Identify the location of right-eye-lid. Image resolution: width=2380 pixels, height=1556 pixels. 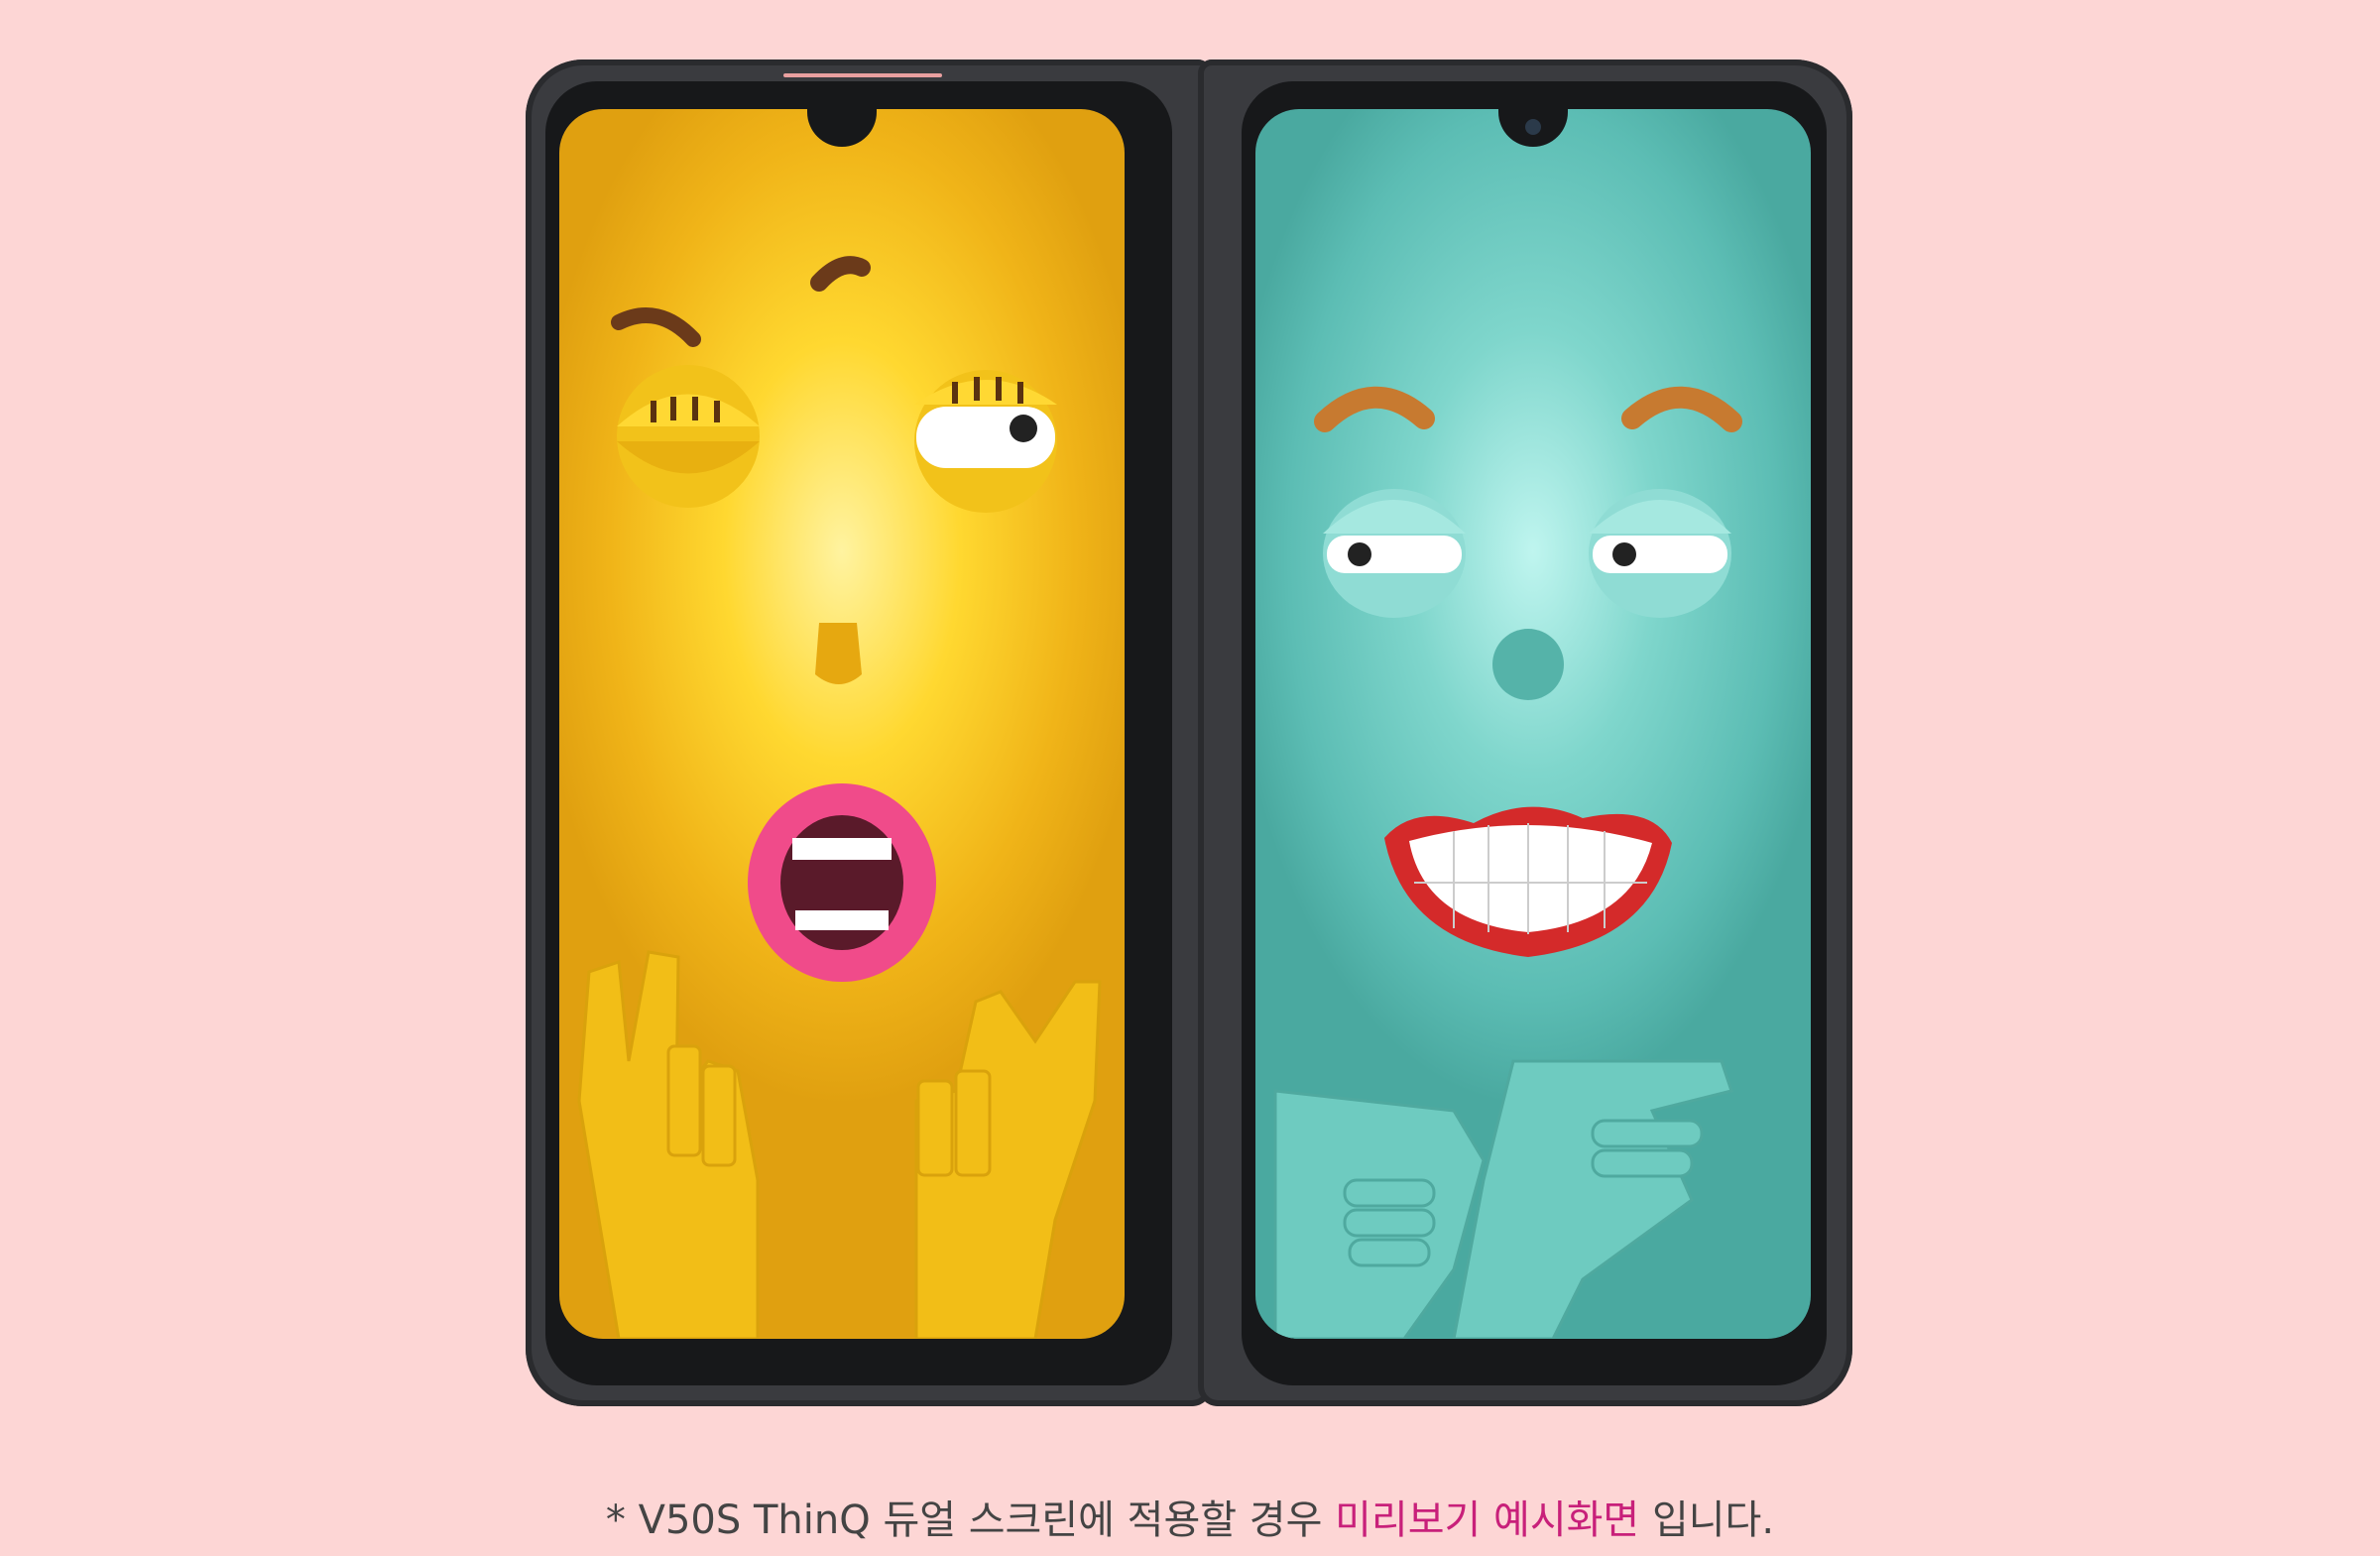
(1660, 517).